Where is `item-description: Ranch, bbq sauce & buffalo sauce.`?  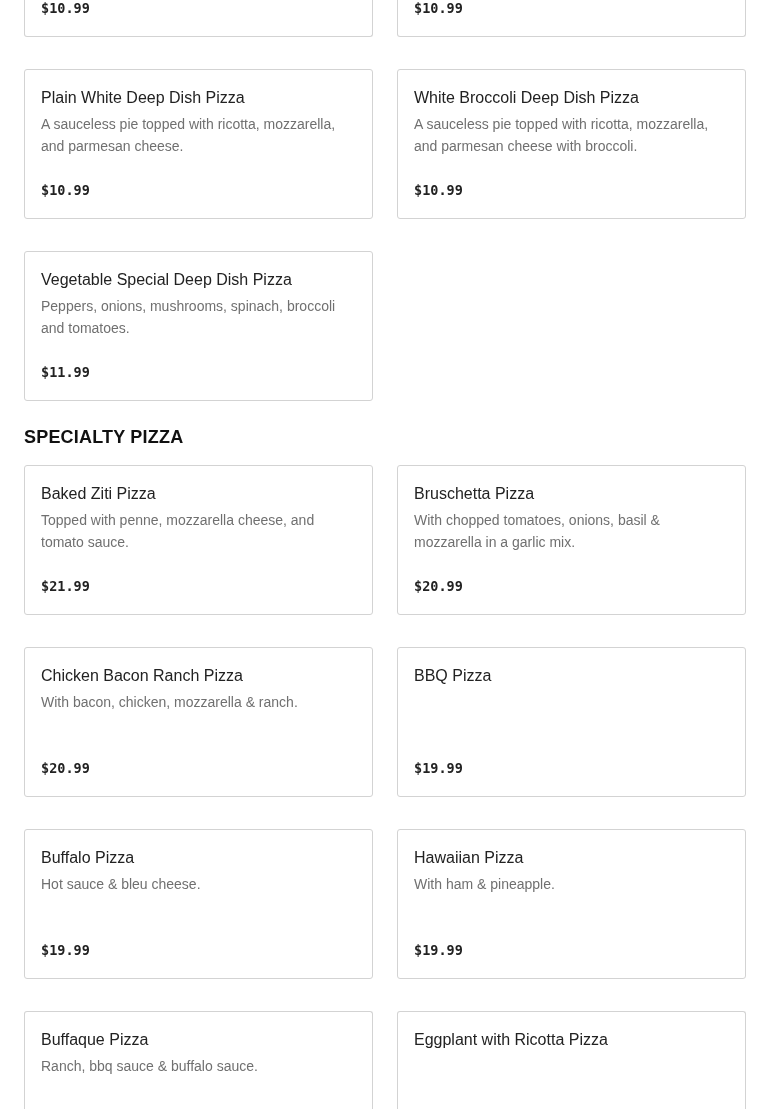 item-description: Ranch, bbq sauce & buffalo sauce. is located at coordinates (150, 1066).